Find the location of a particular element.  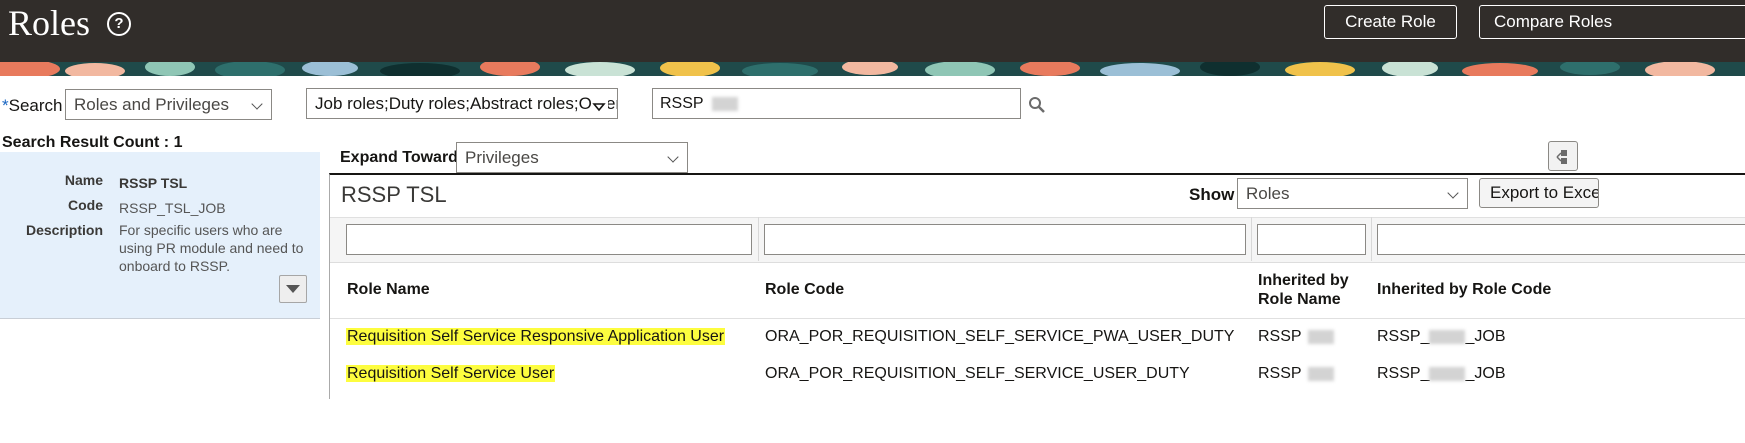

search-type-select: Roles and Privileges is located at coordinates (168, 104).